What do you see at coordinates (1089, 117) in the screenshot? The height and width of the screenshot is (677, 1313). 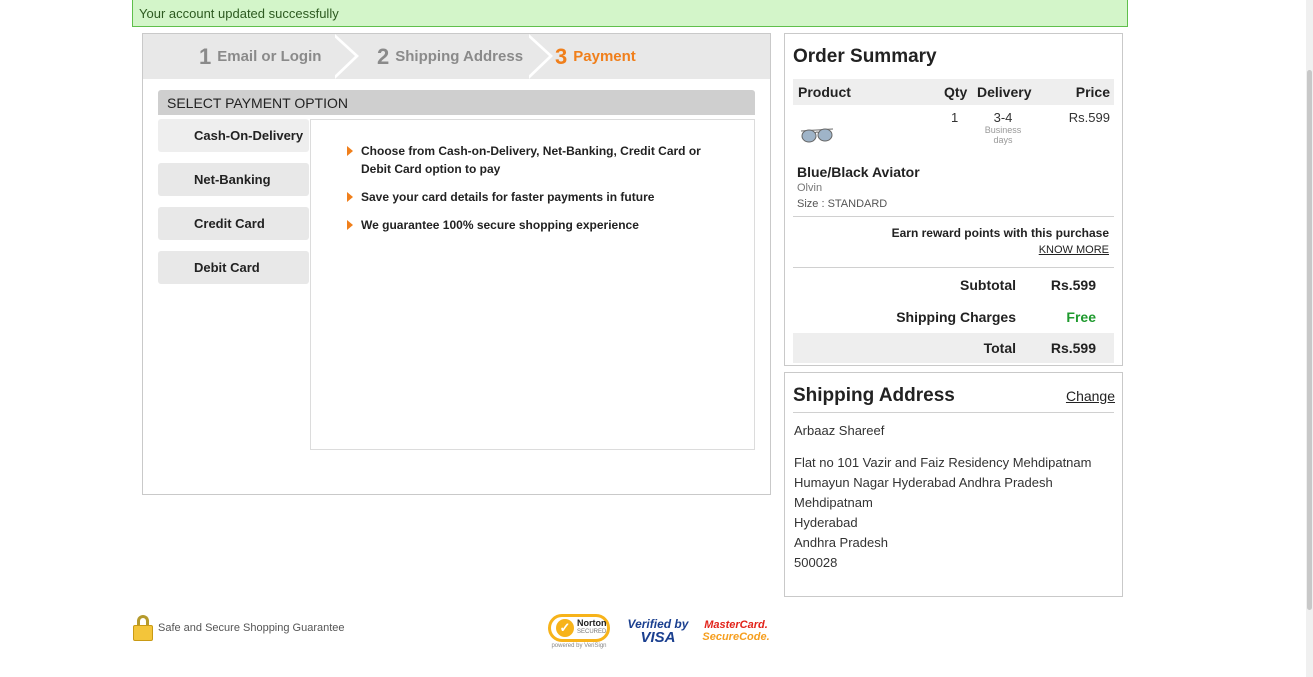 I see `item-price: Rs.599` at bounding box center [1089, 117].